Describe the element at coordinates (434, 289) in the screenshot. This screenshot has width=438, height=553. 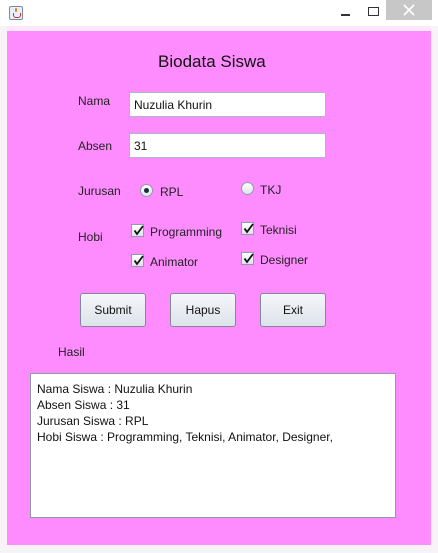
I see `frame-border-right` at that location.